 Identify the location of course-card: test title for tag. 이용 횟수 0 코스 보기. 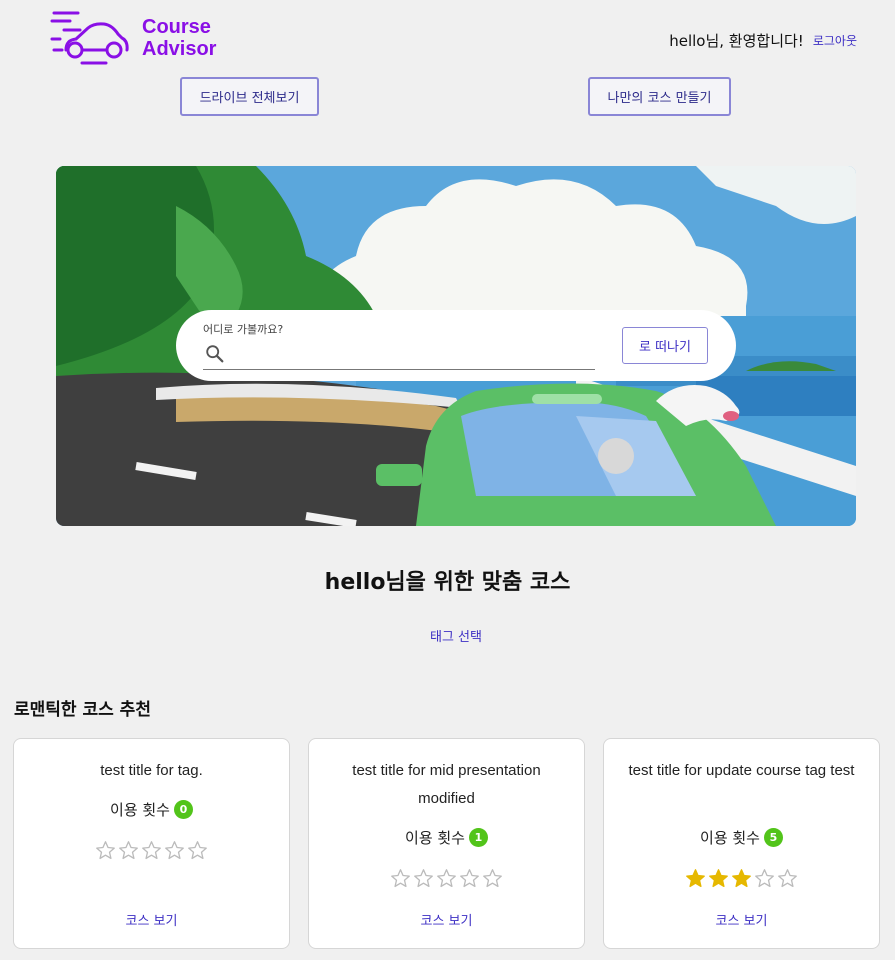
(151, 843).